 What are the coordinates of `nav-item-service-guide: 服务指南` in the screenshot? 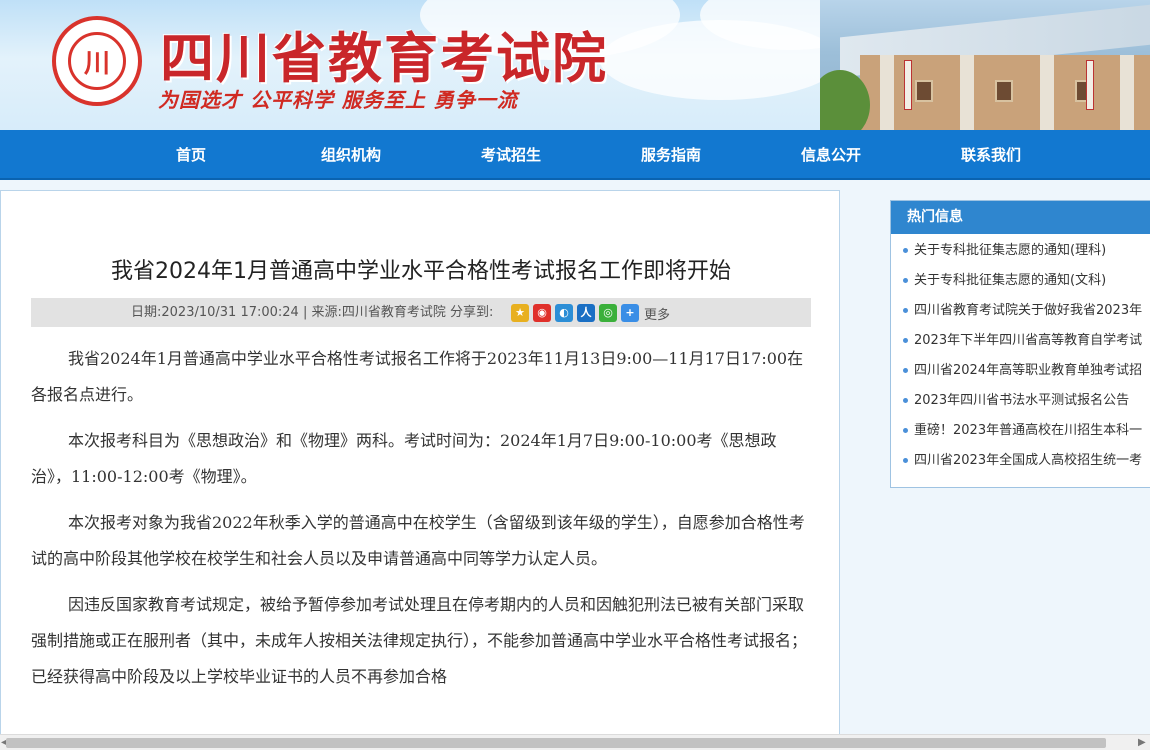 It's located at (671, 155).